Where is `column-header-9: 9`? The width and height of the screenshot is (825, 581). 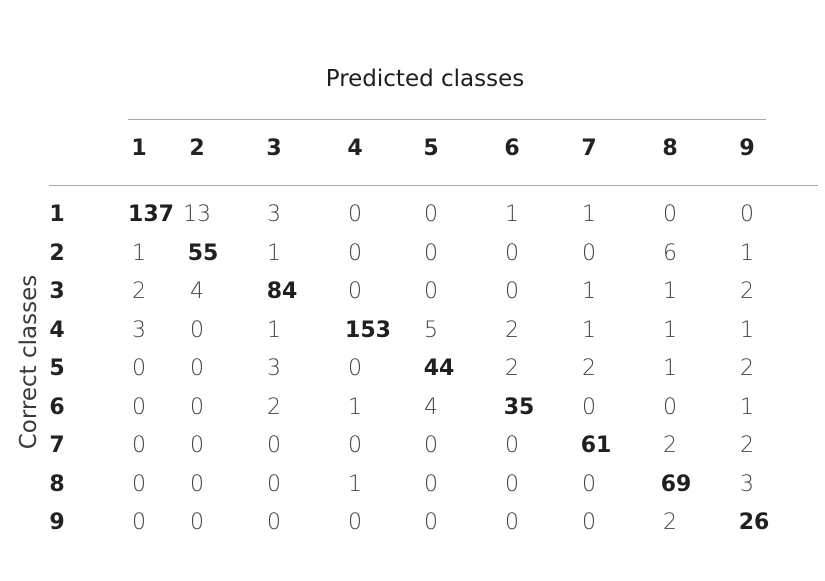 column-header-9: 9 is located at coordinates (747, 148).